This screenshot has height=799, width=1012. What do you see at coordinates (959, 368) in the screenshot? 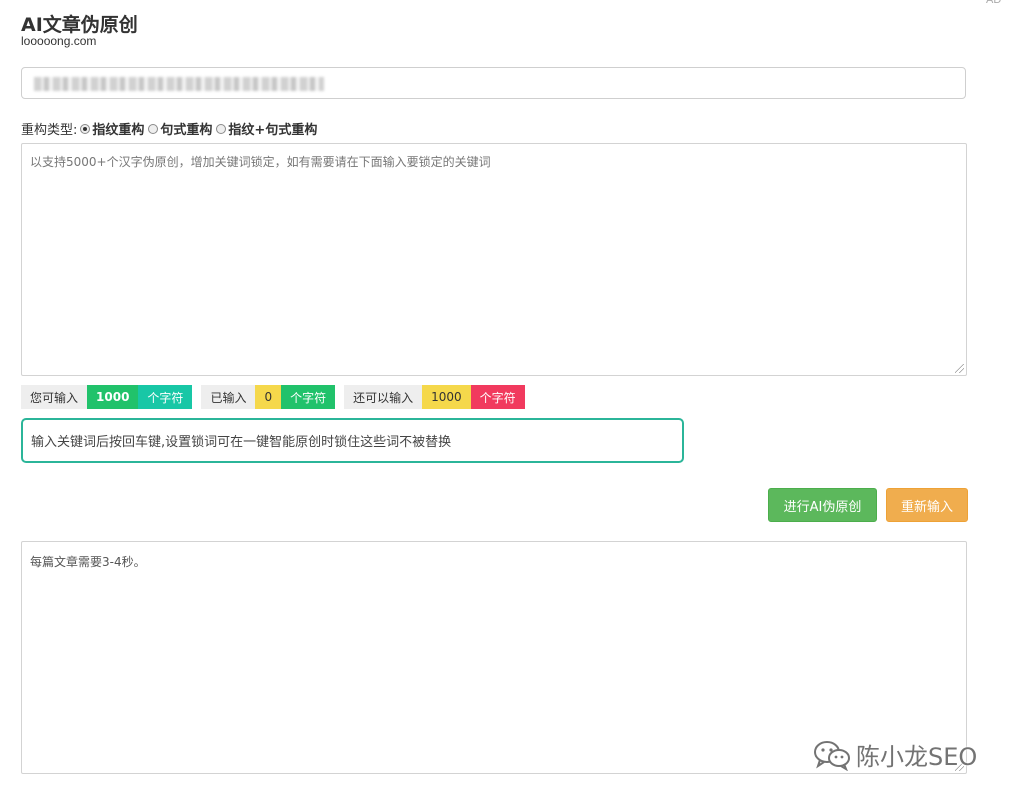
I see `resize-handle-icon` at bounding box center [959, 368].